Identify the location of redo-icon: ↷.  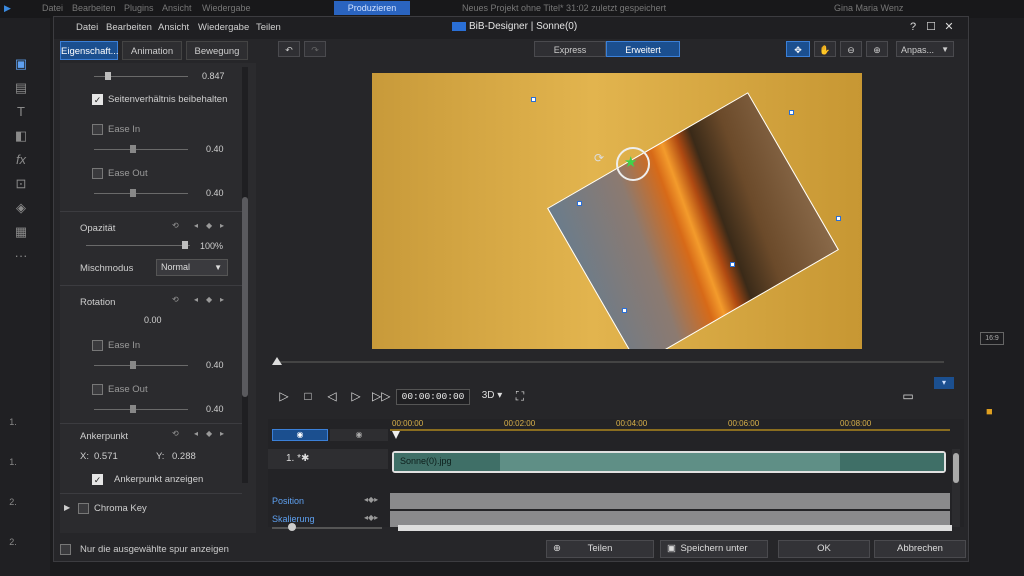
(315, 49).